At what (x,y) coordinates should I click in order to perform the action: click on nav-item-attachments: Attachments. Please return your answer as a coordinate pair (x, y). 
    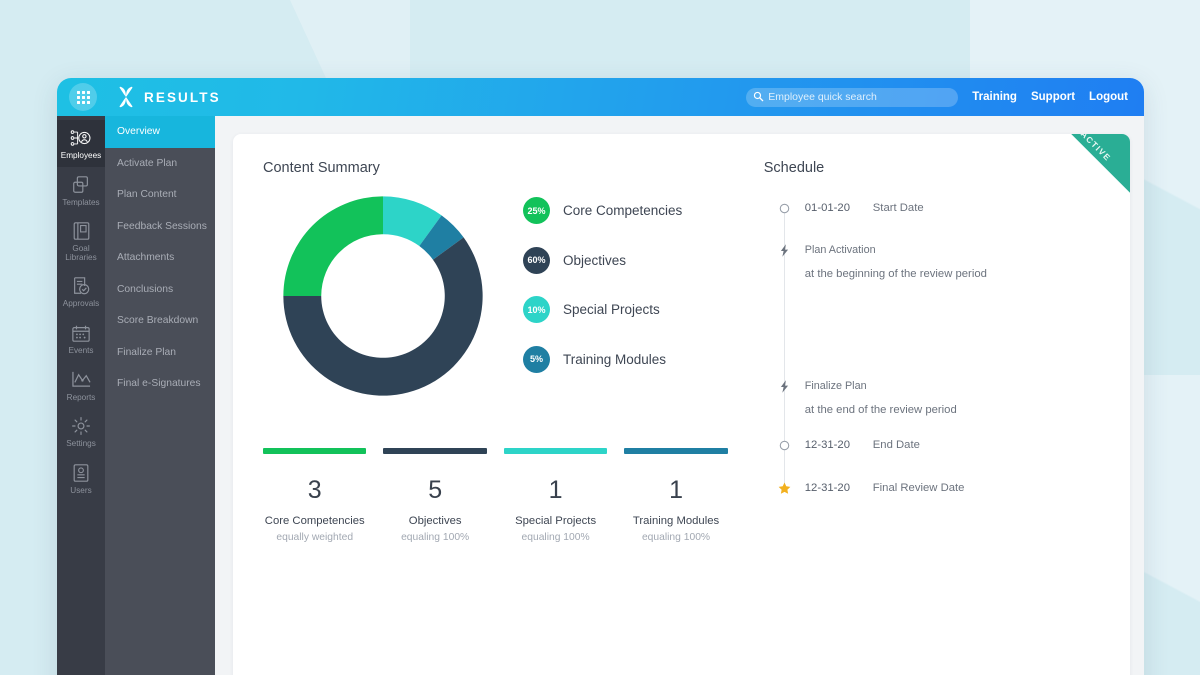
    Looking at the image, I should click on (160, 258).